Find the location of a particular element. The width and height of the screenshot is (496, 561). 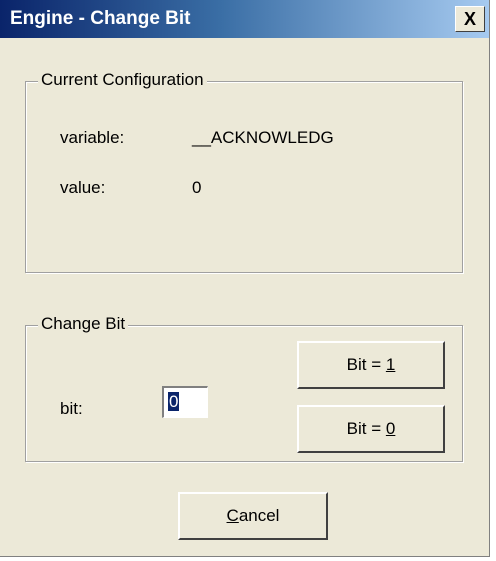

current-configuration-title: Current Configuration is located at coordinates (122, 80).